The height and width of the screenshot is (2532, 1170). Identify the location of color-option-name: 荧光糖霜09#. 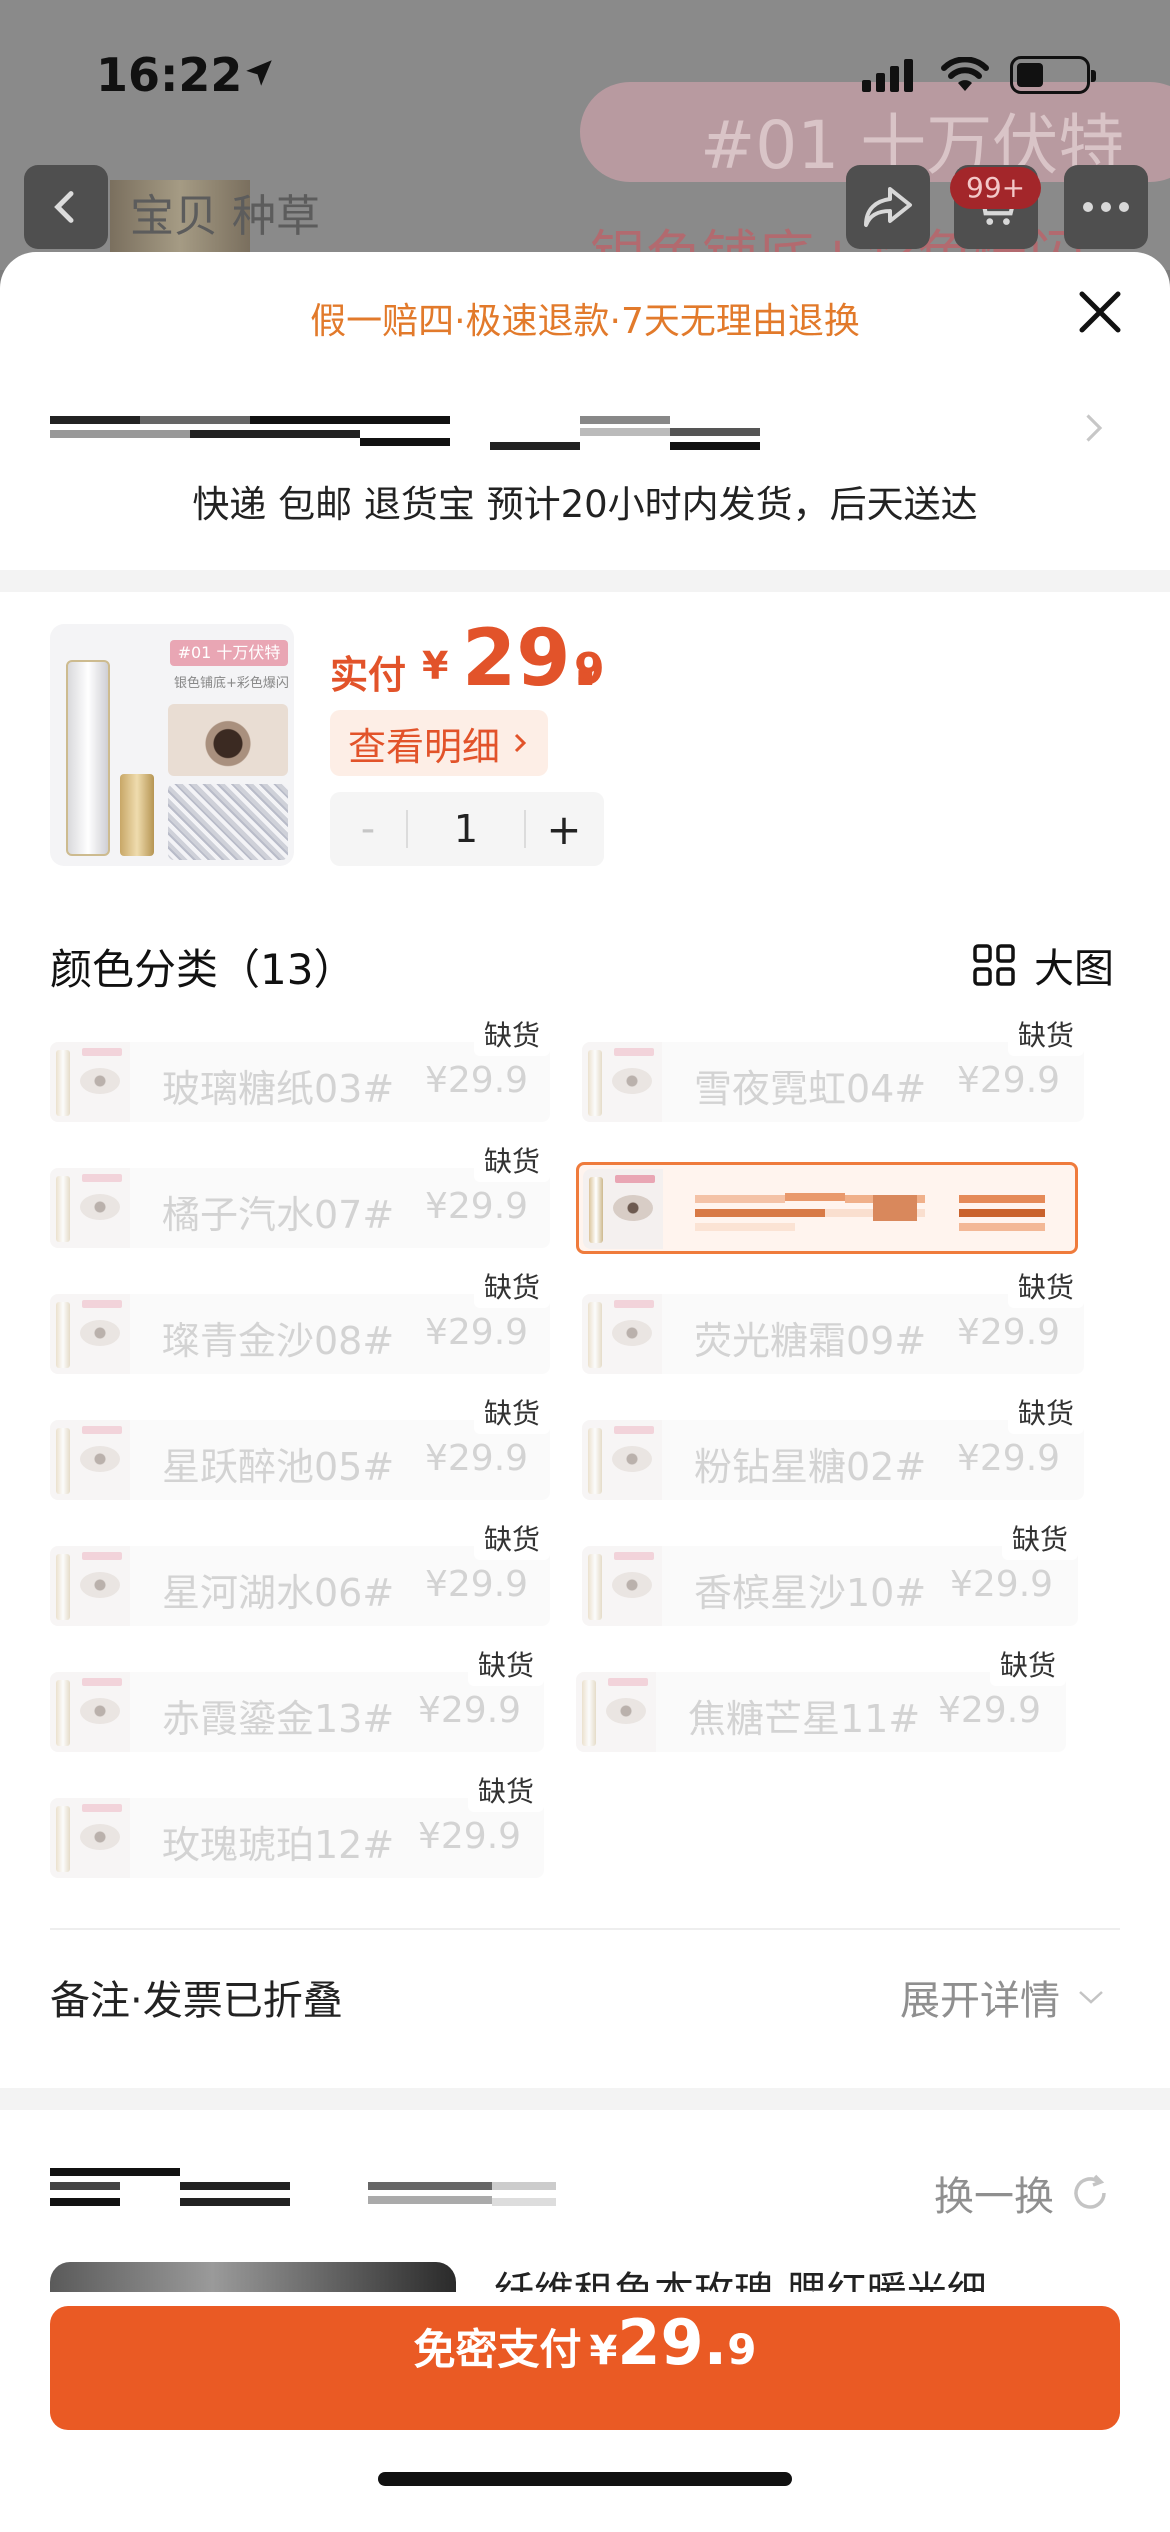
(810, 1341).